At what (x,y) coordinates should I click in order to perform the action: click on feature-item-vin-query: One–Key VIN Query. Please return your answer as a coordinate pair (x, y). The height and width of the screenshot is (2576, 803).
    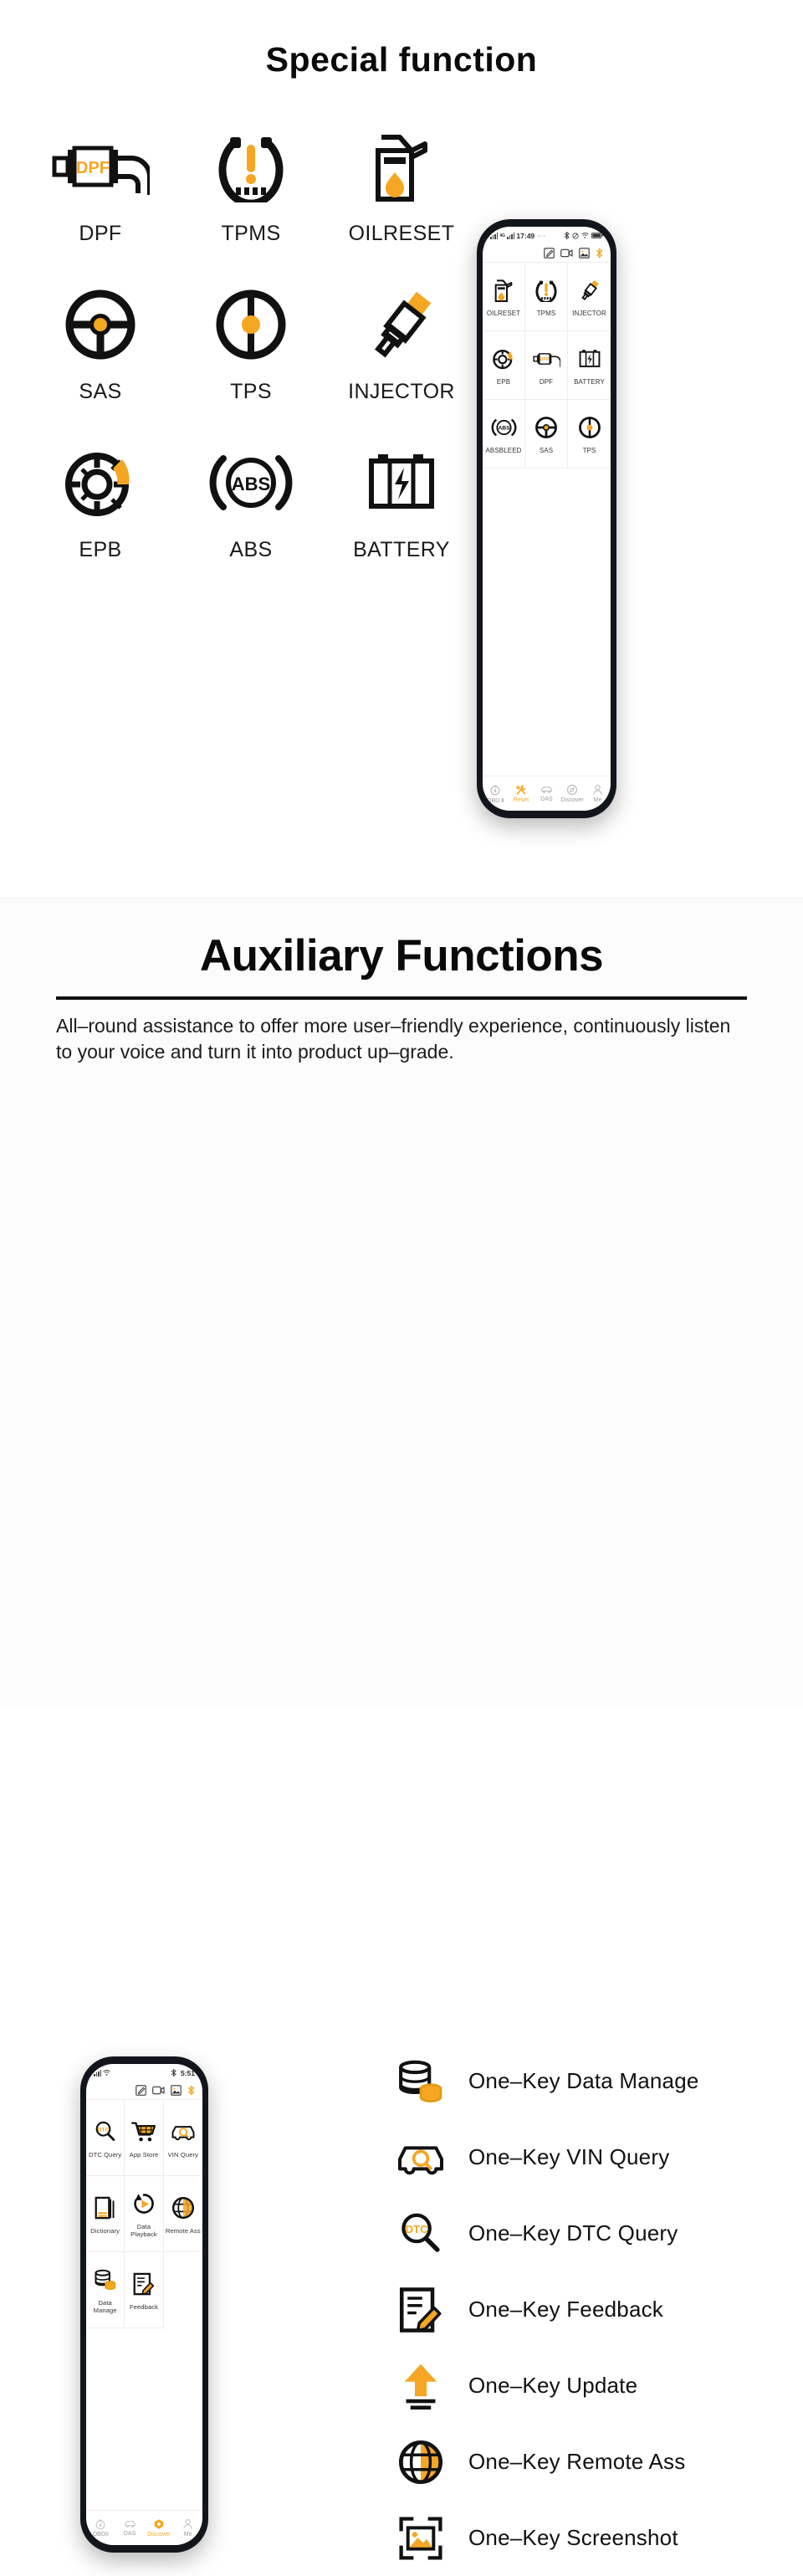
    Looking at the image, I should click on (587, 2157).